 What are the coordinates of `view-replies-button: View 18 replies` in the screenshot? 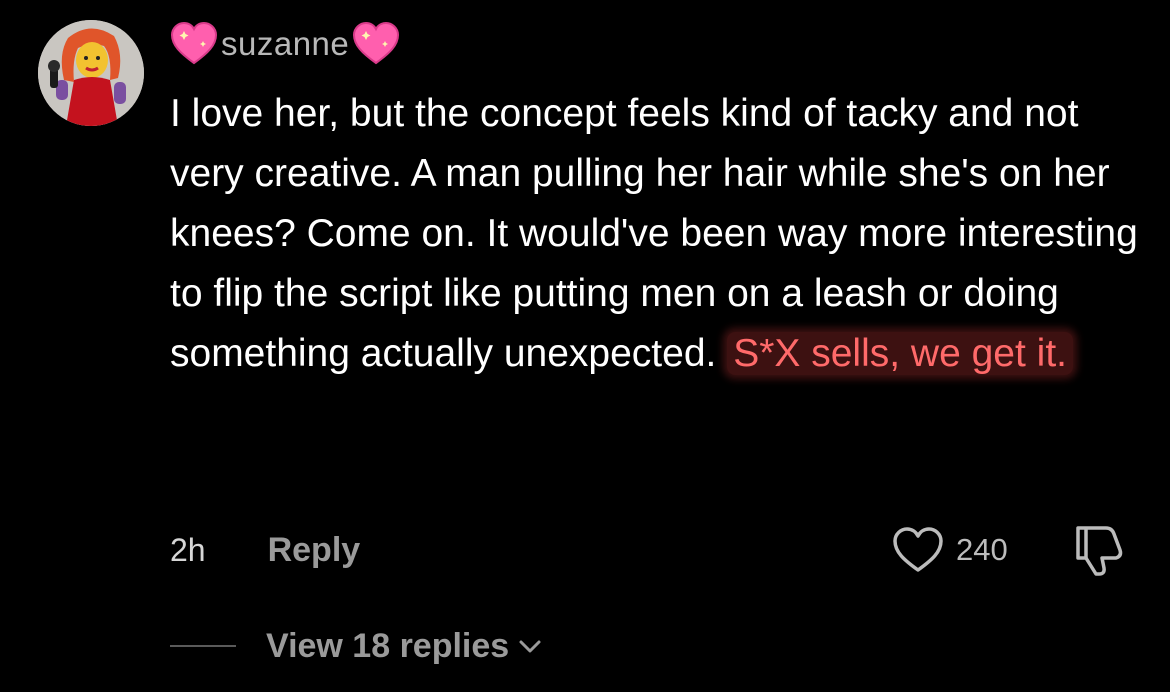 It's located at (387, 646).